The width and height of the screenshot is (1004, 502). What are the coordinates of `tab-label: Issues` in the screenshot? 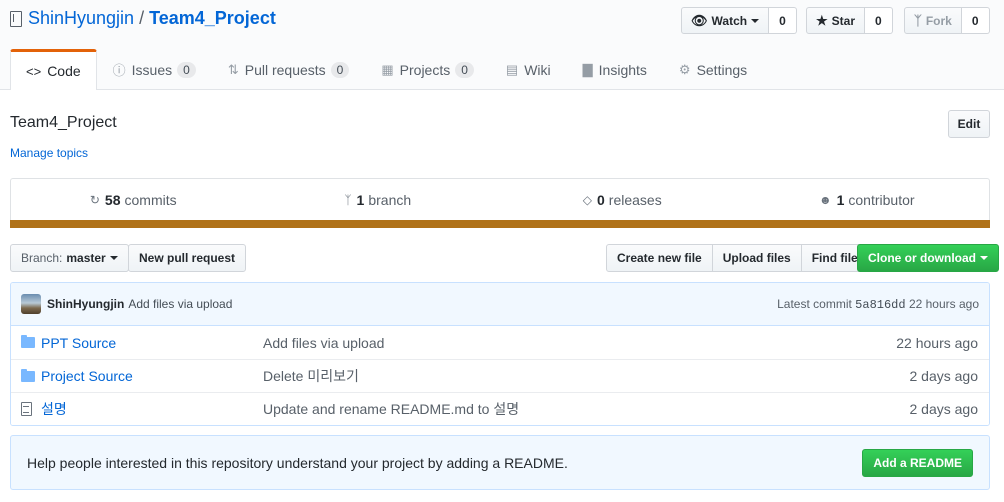 It's located at (152, 69).